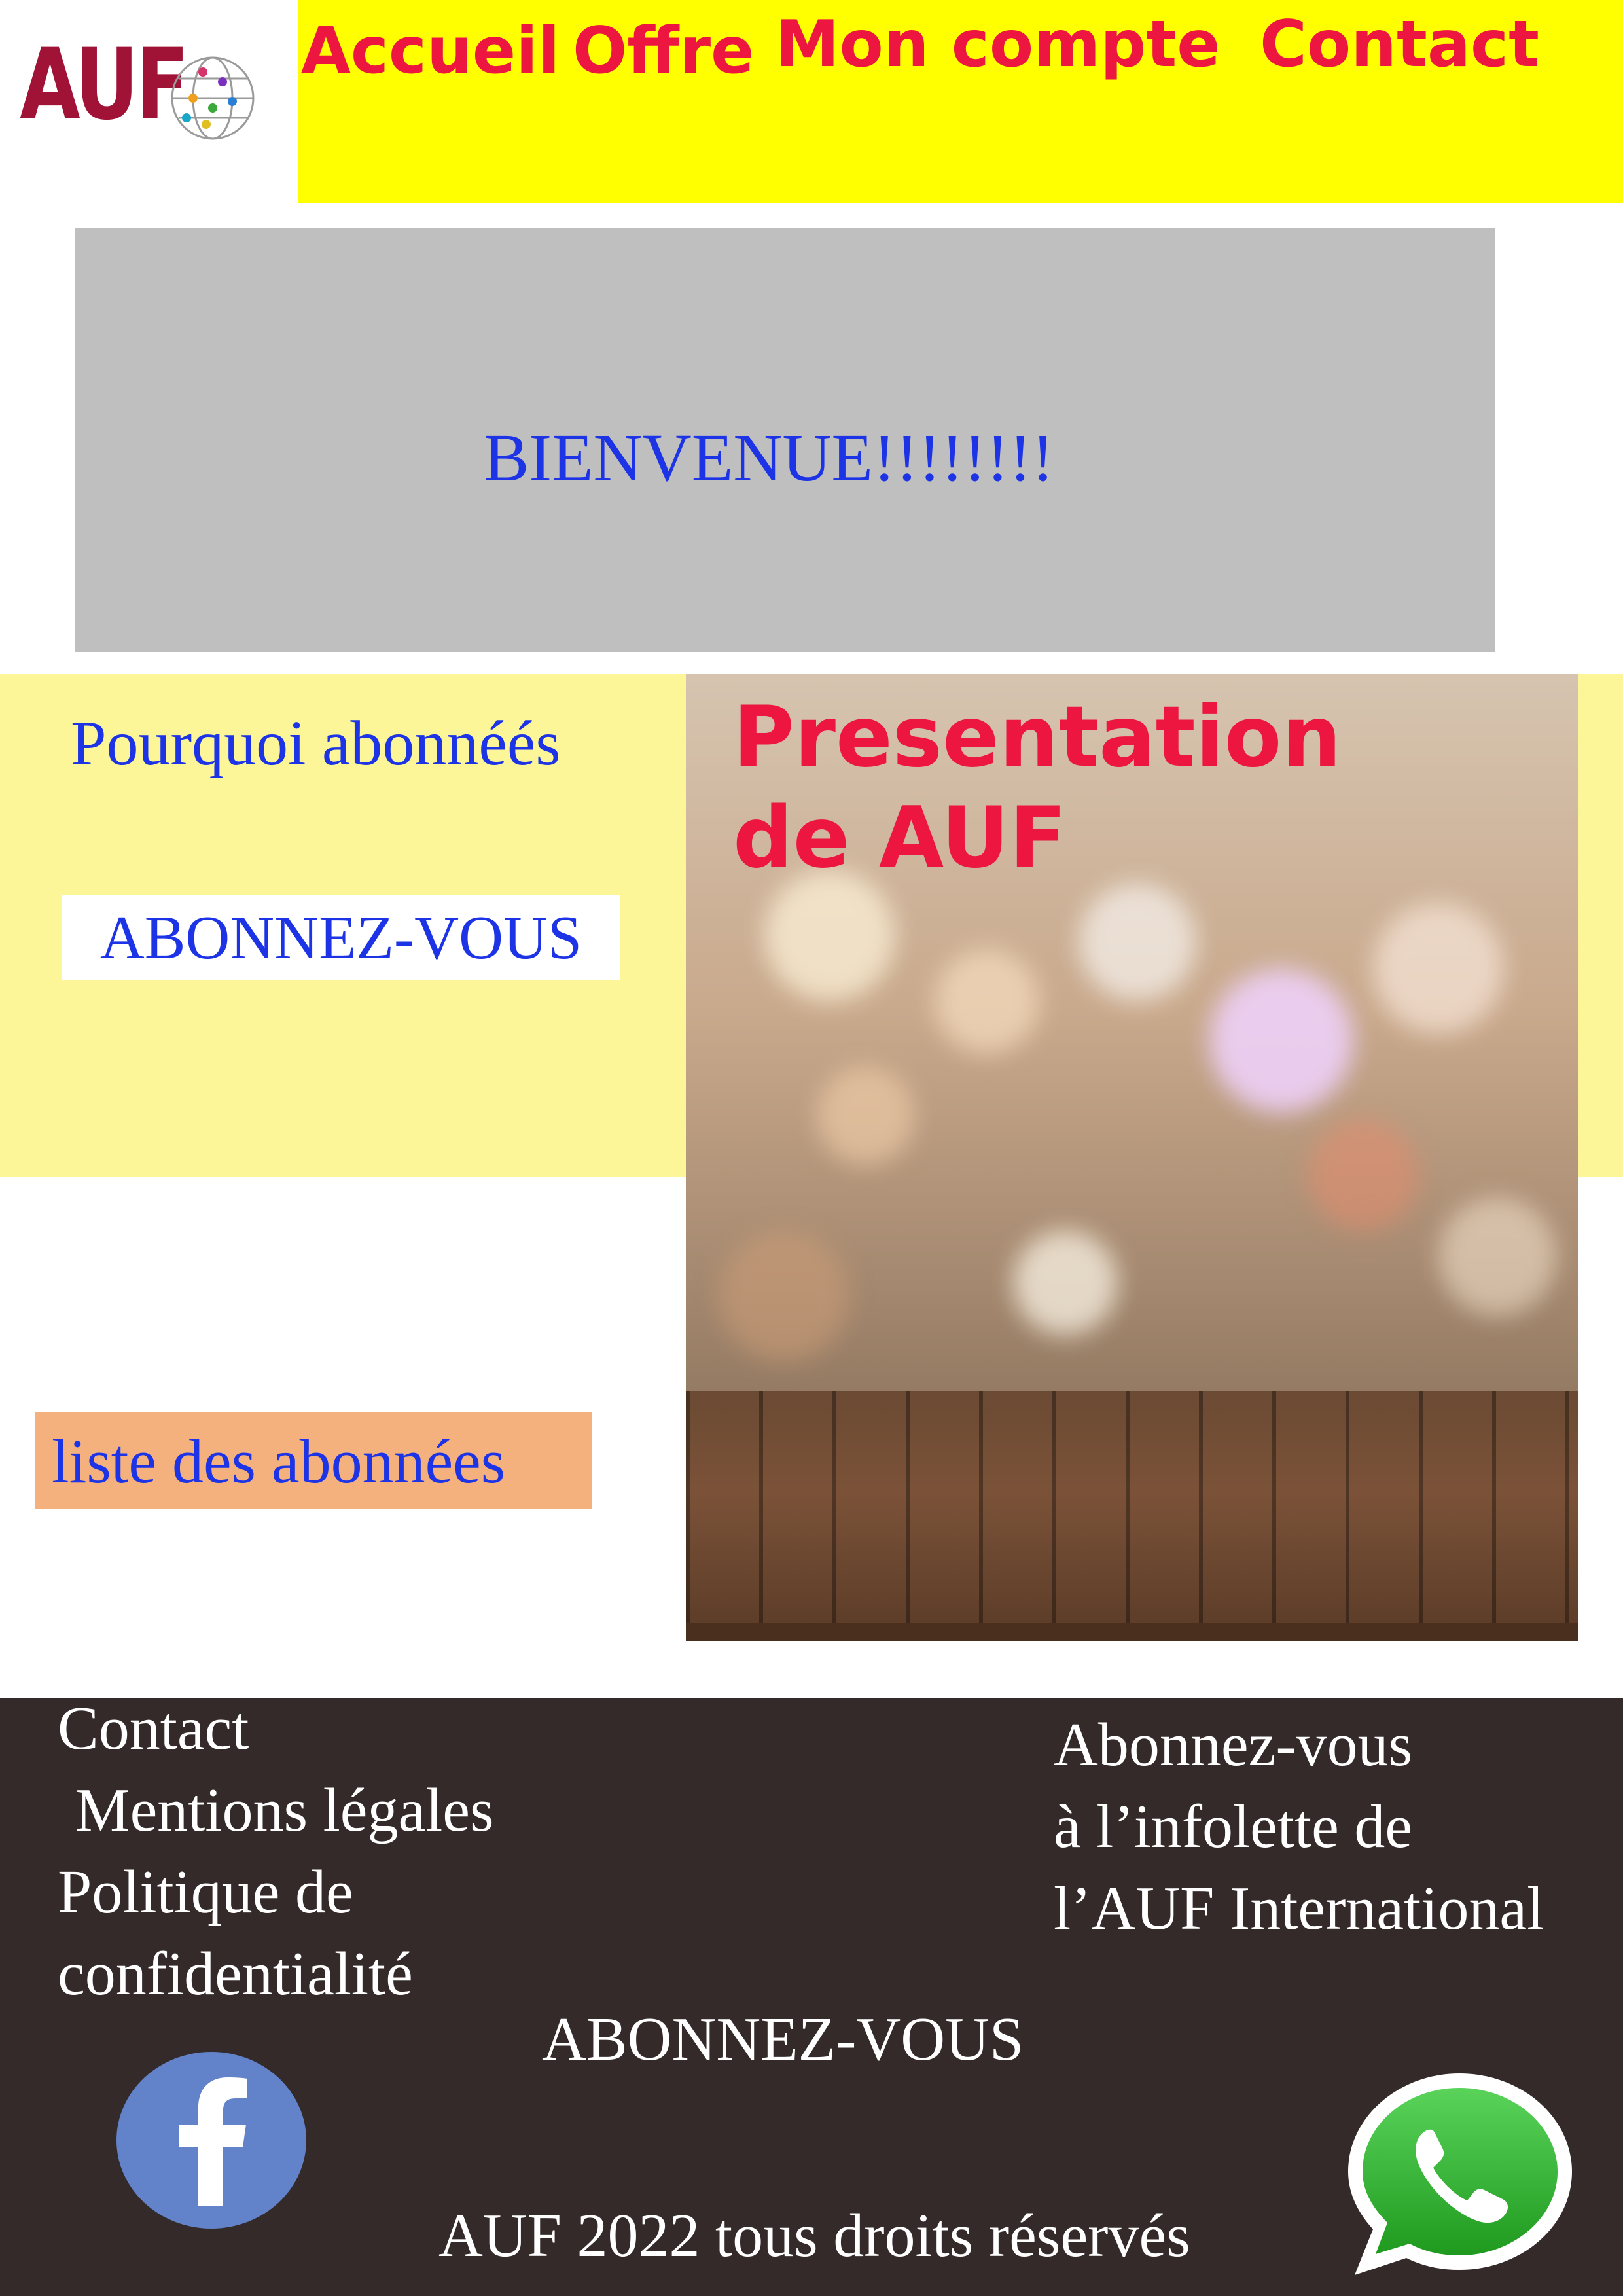 The width and height of the screenshot is (1623, 2296). What do you see at coordinates (783, 2039) in the screenshot?
I see `footer-subscribe-button: ABONNEZ-VOUS` at bounding box center [783, 2039].